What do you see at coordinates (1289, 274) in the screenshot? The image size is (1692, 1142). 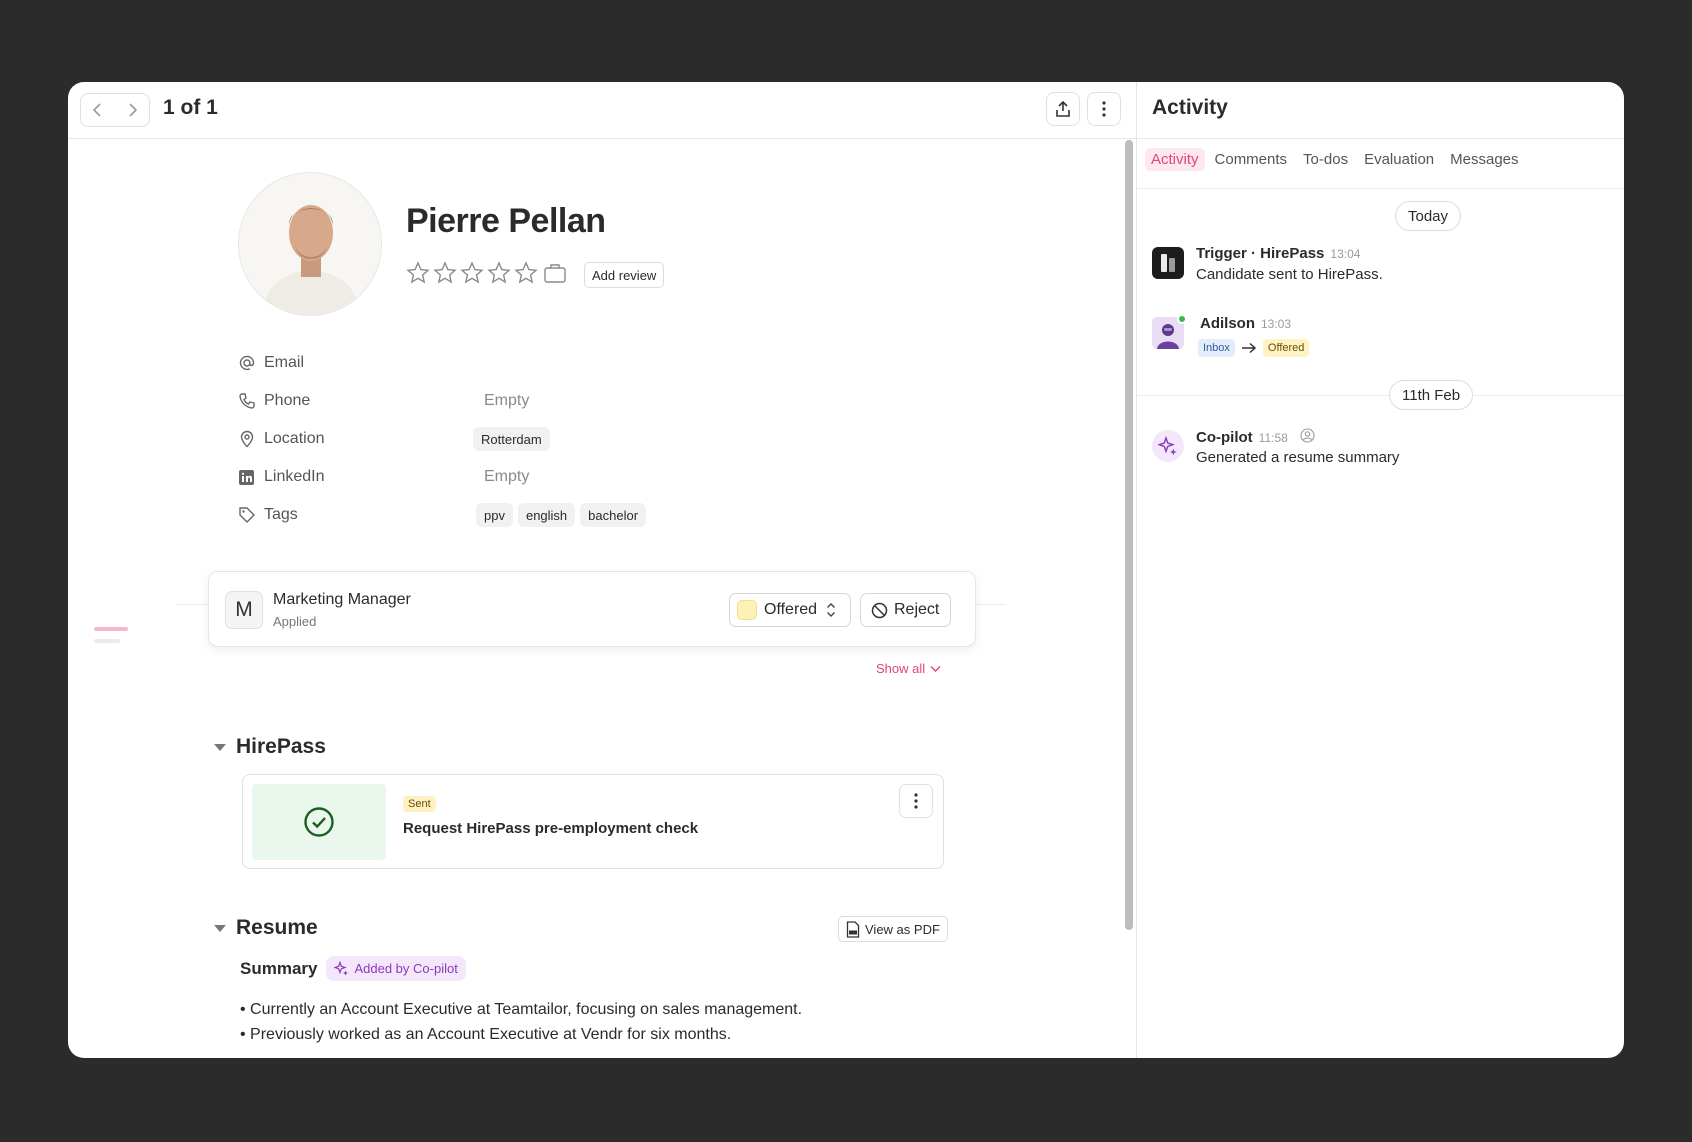 I see `activity-text: Candidate sent to HirePass.` at bounding box center [1289, 274].